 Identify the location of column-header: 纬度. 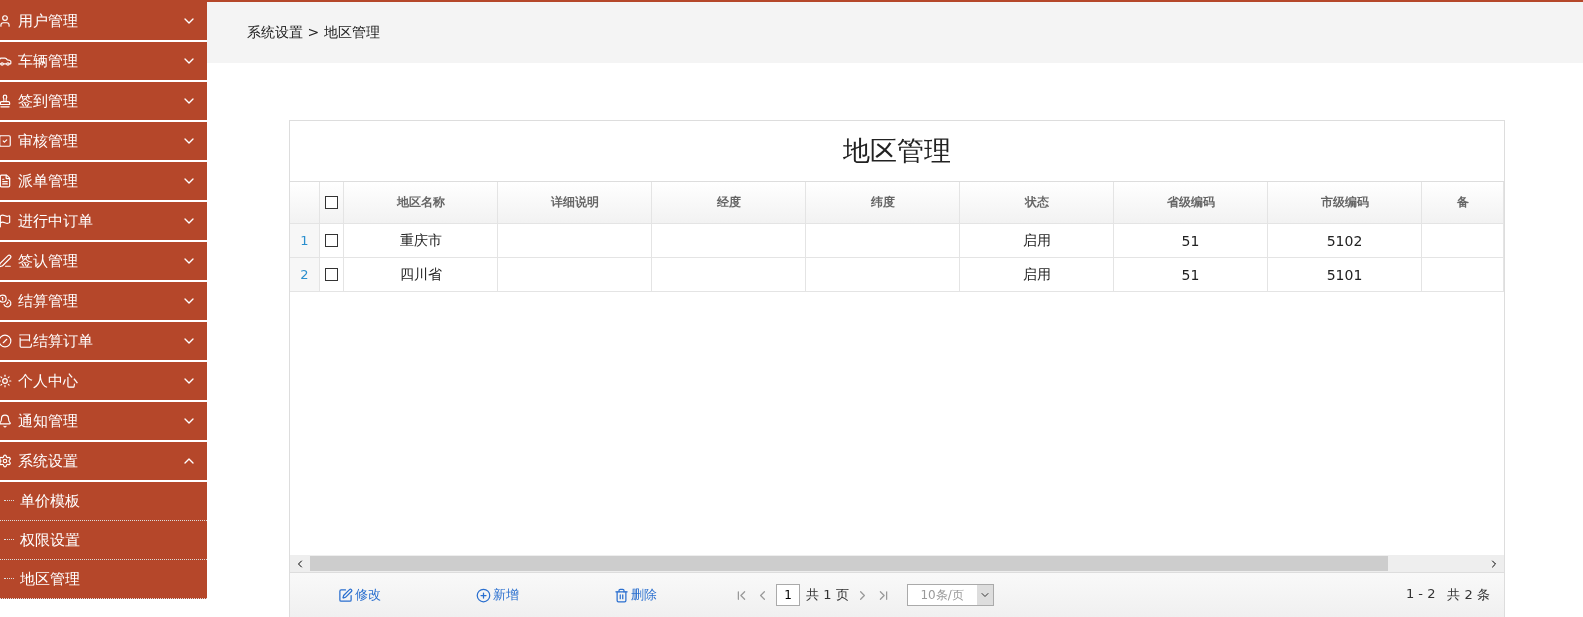
(883, 203).